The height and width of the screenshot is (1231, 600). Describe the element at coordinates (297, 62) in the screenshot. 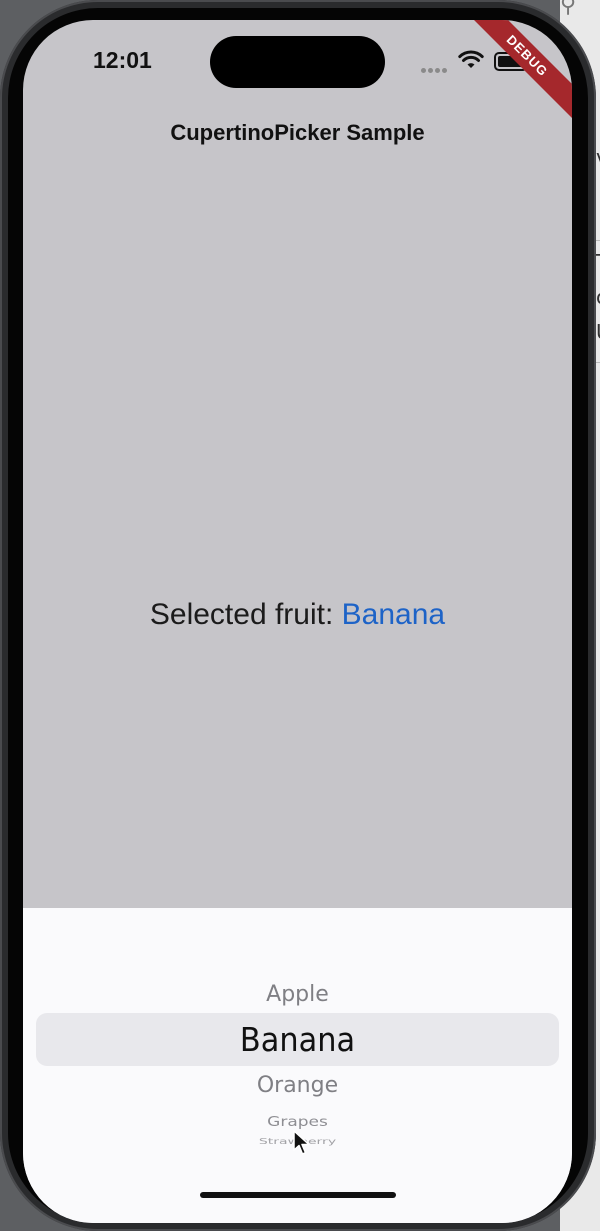

I see `dynamic-island` at that location.